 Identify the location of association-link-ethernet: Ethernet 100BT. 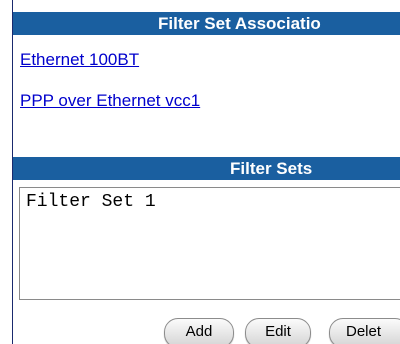
(79, 60).